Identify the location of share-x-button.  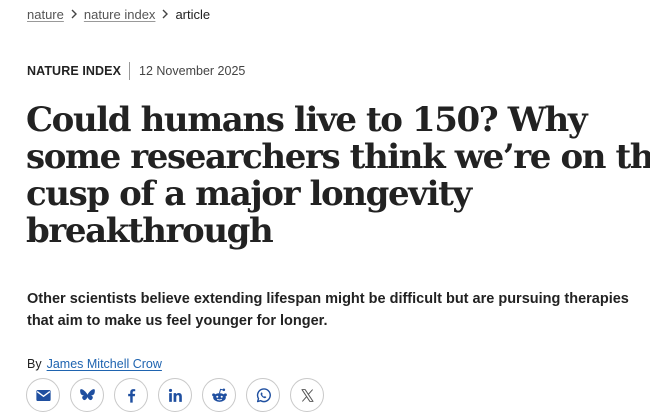
(307, 395).